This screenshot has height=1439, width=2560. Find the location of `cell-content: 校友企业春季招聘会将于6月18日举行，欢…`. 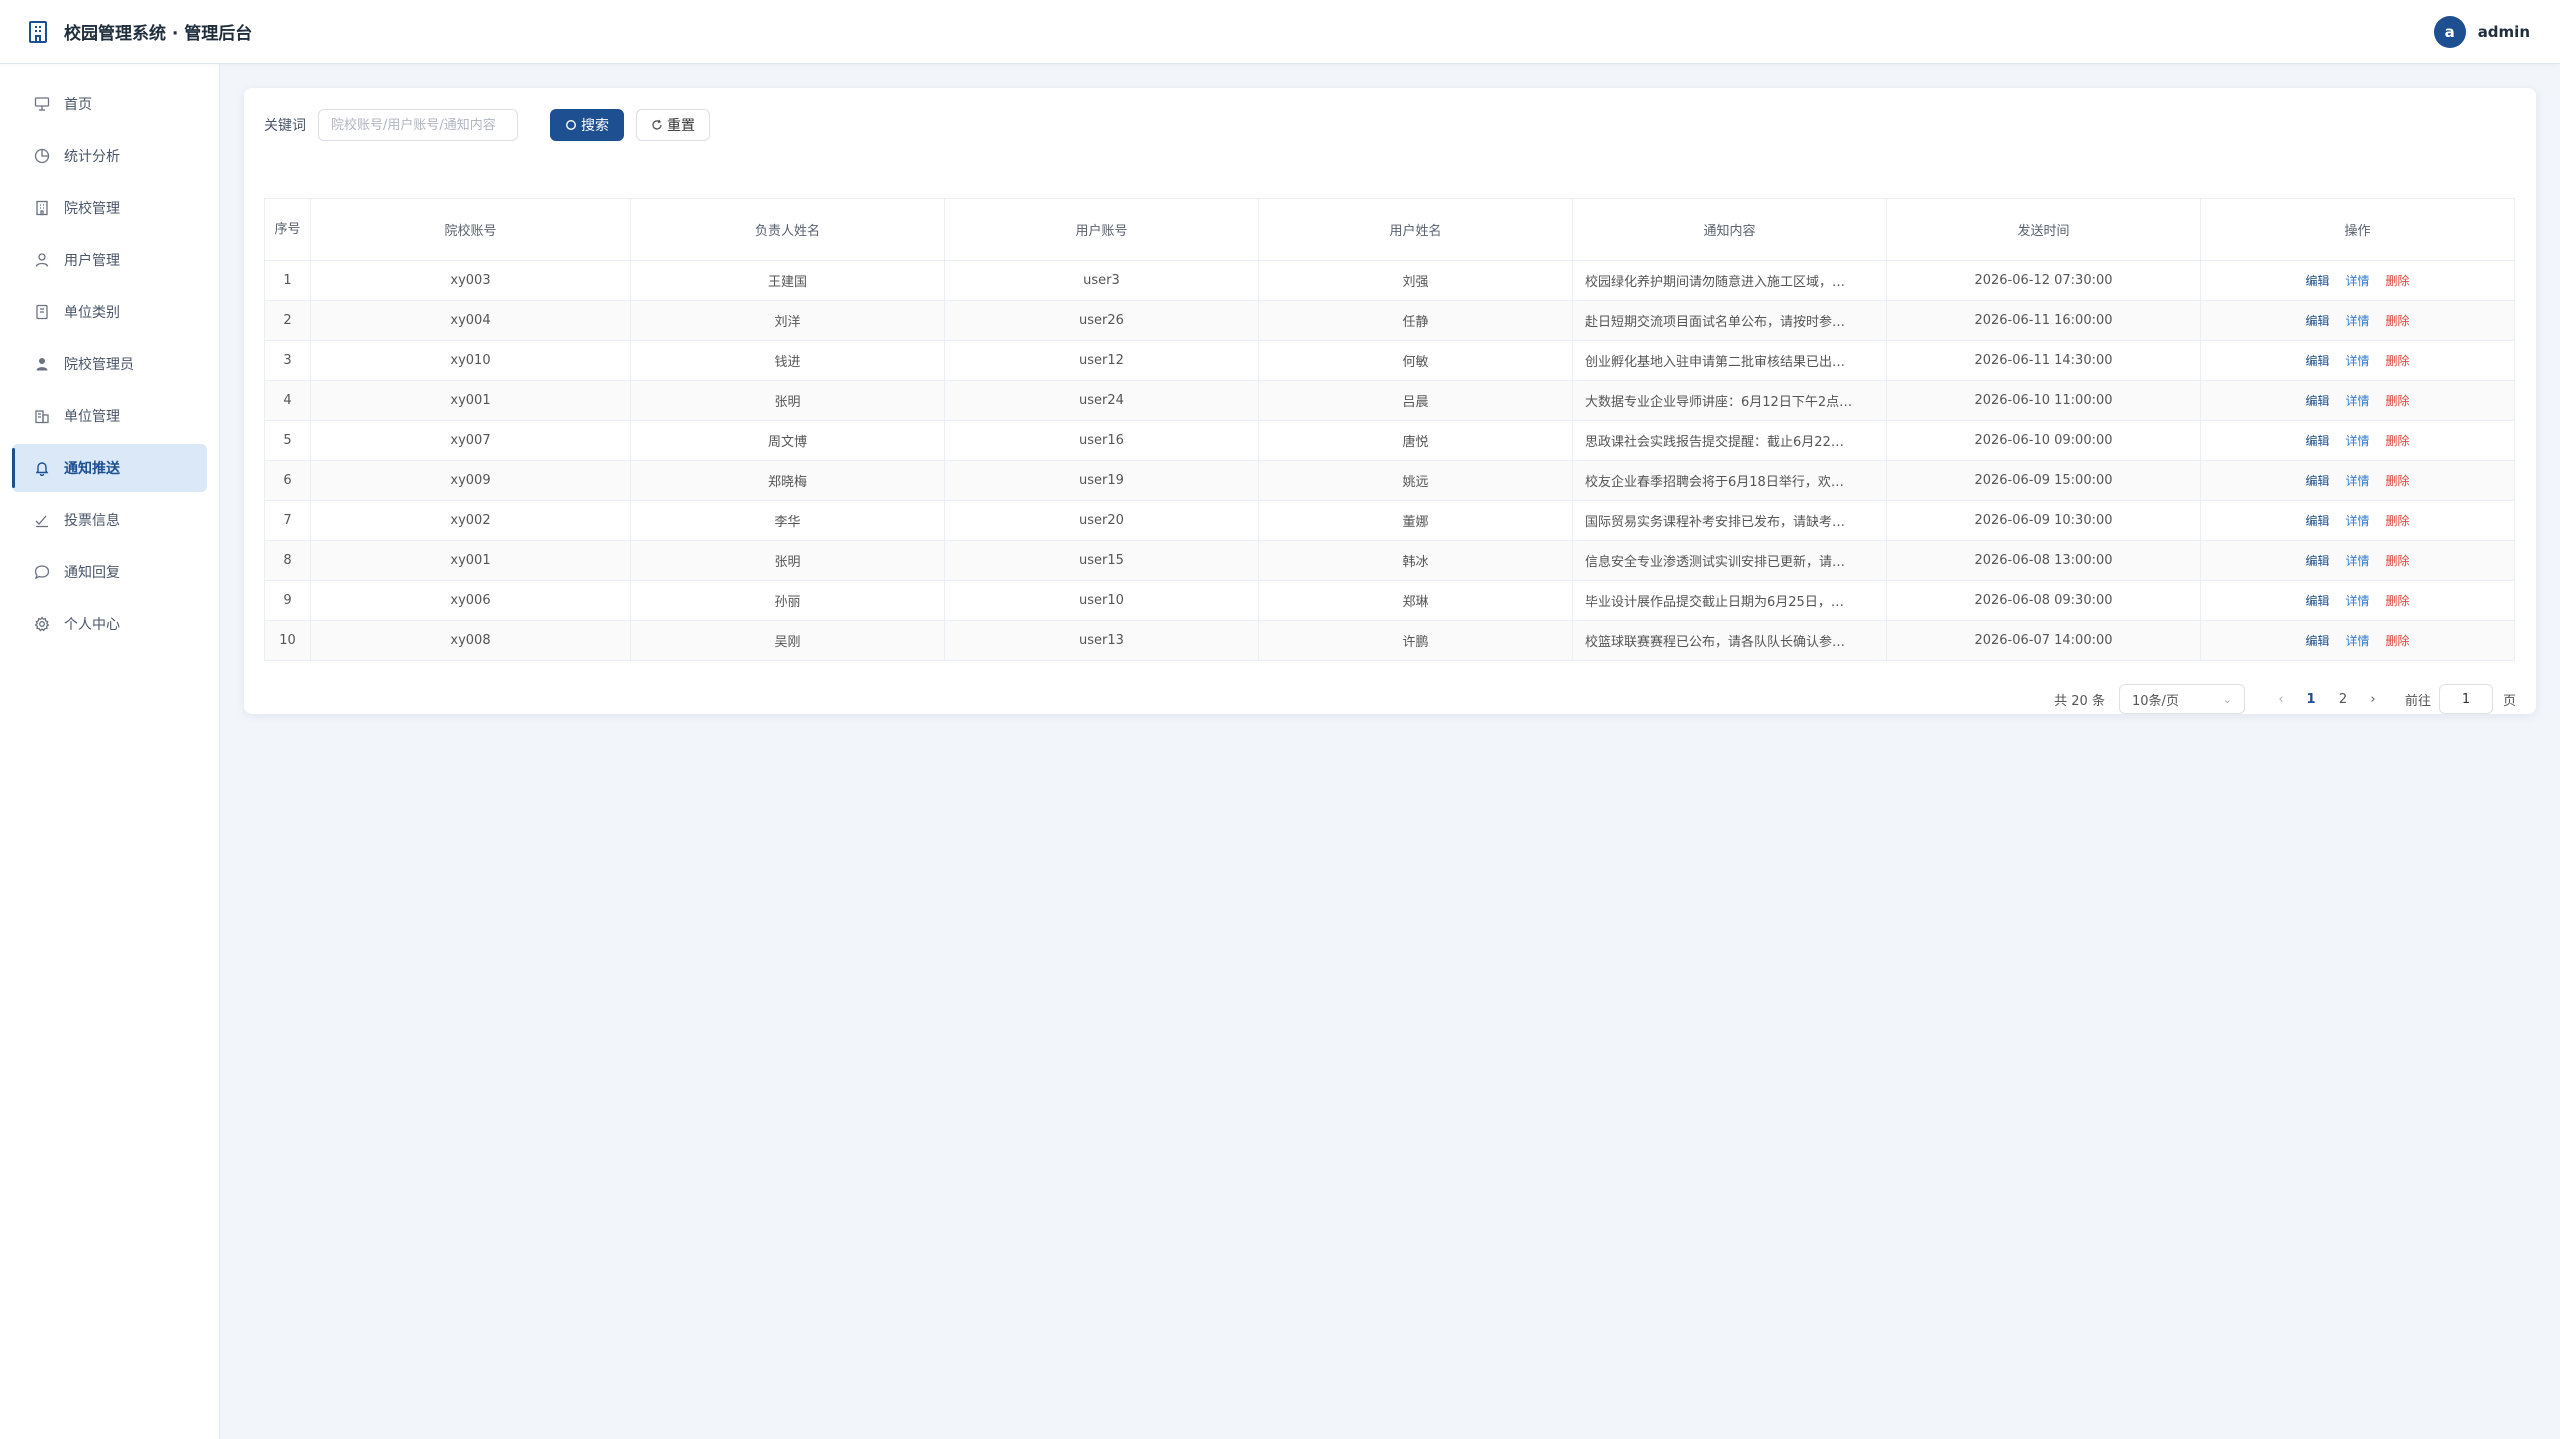

cell-content: 校友企业春季招聘会将于6月18日举行，欢… is located at coordinates (1729, 480).